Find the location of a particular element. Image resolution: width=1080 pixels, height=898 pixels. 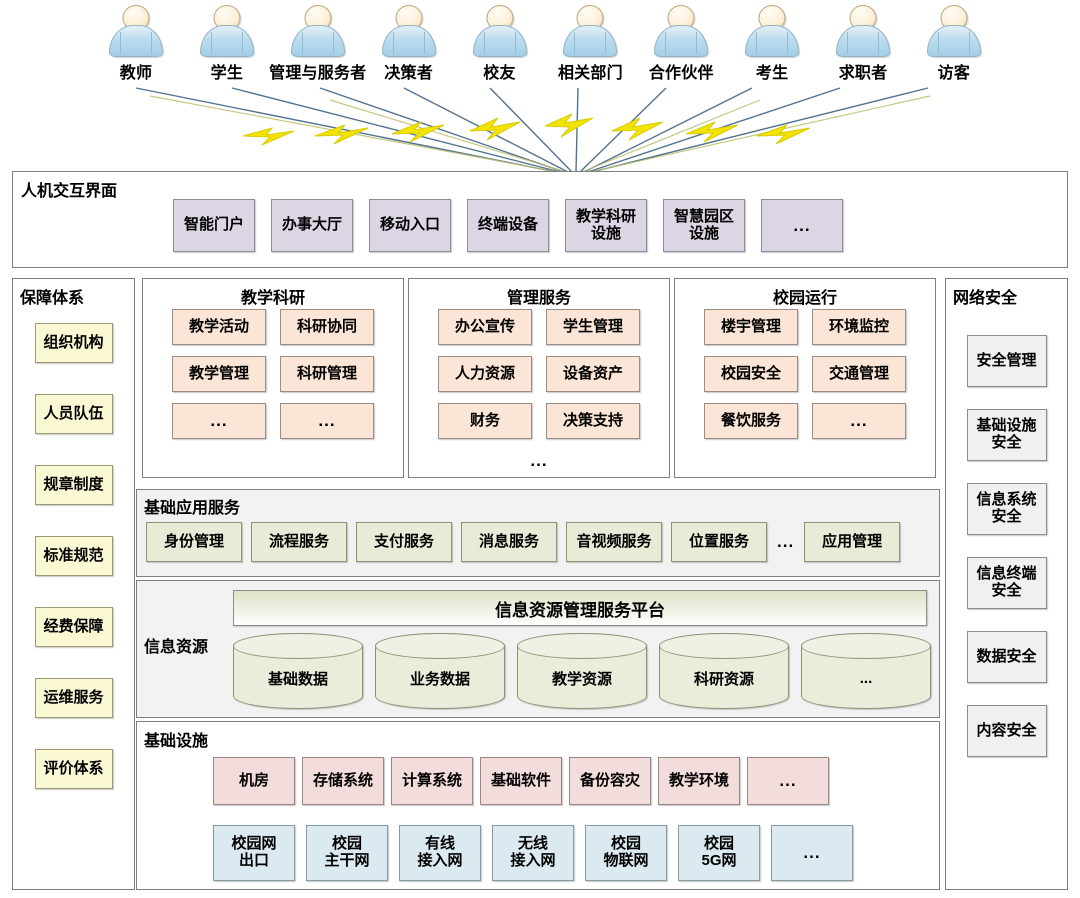

business-item: 交通管理 is located at coordinates (859, 374).